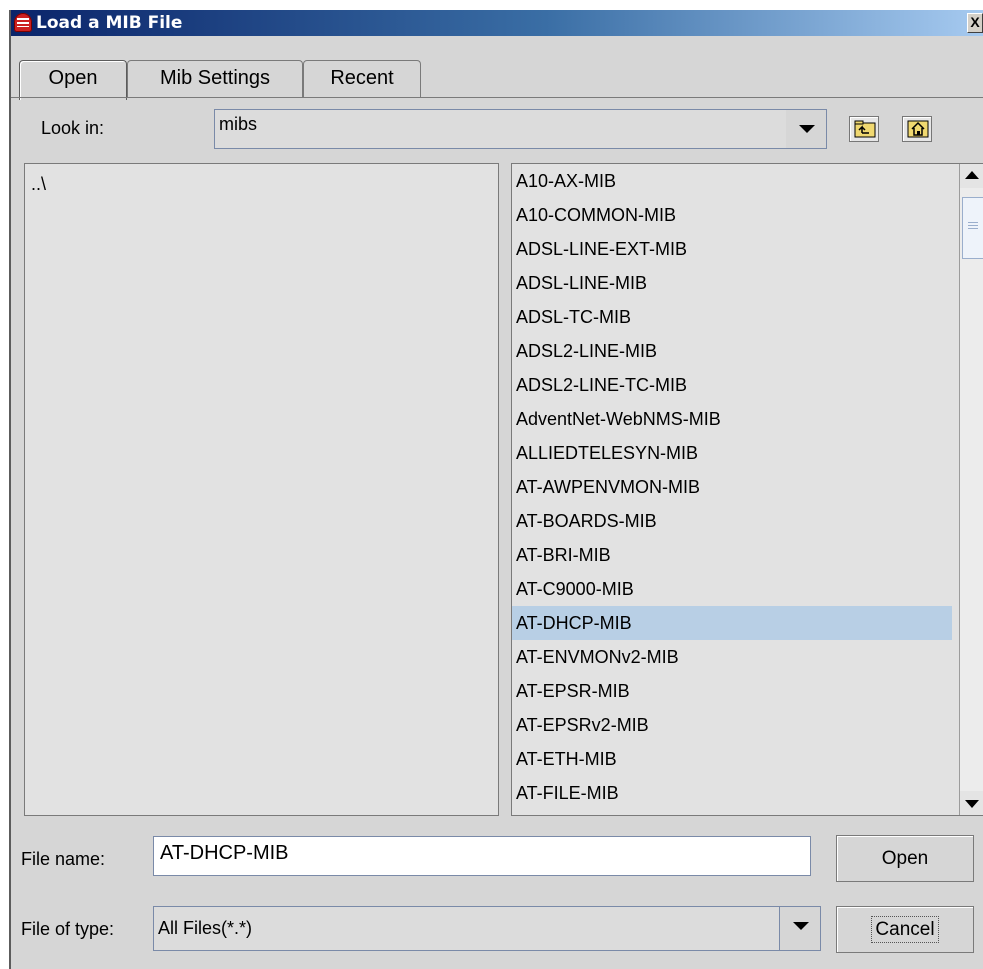 The image size is (983, 969). Describe the element at coordinates (732, 793) in the screenshot. I see `list-item: AT-FILE-MIB` at that location.